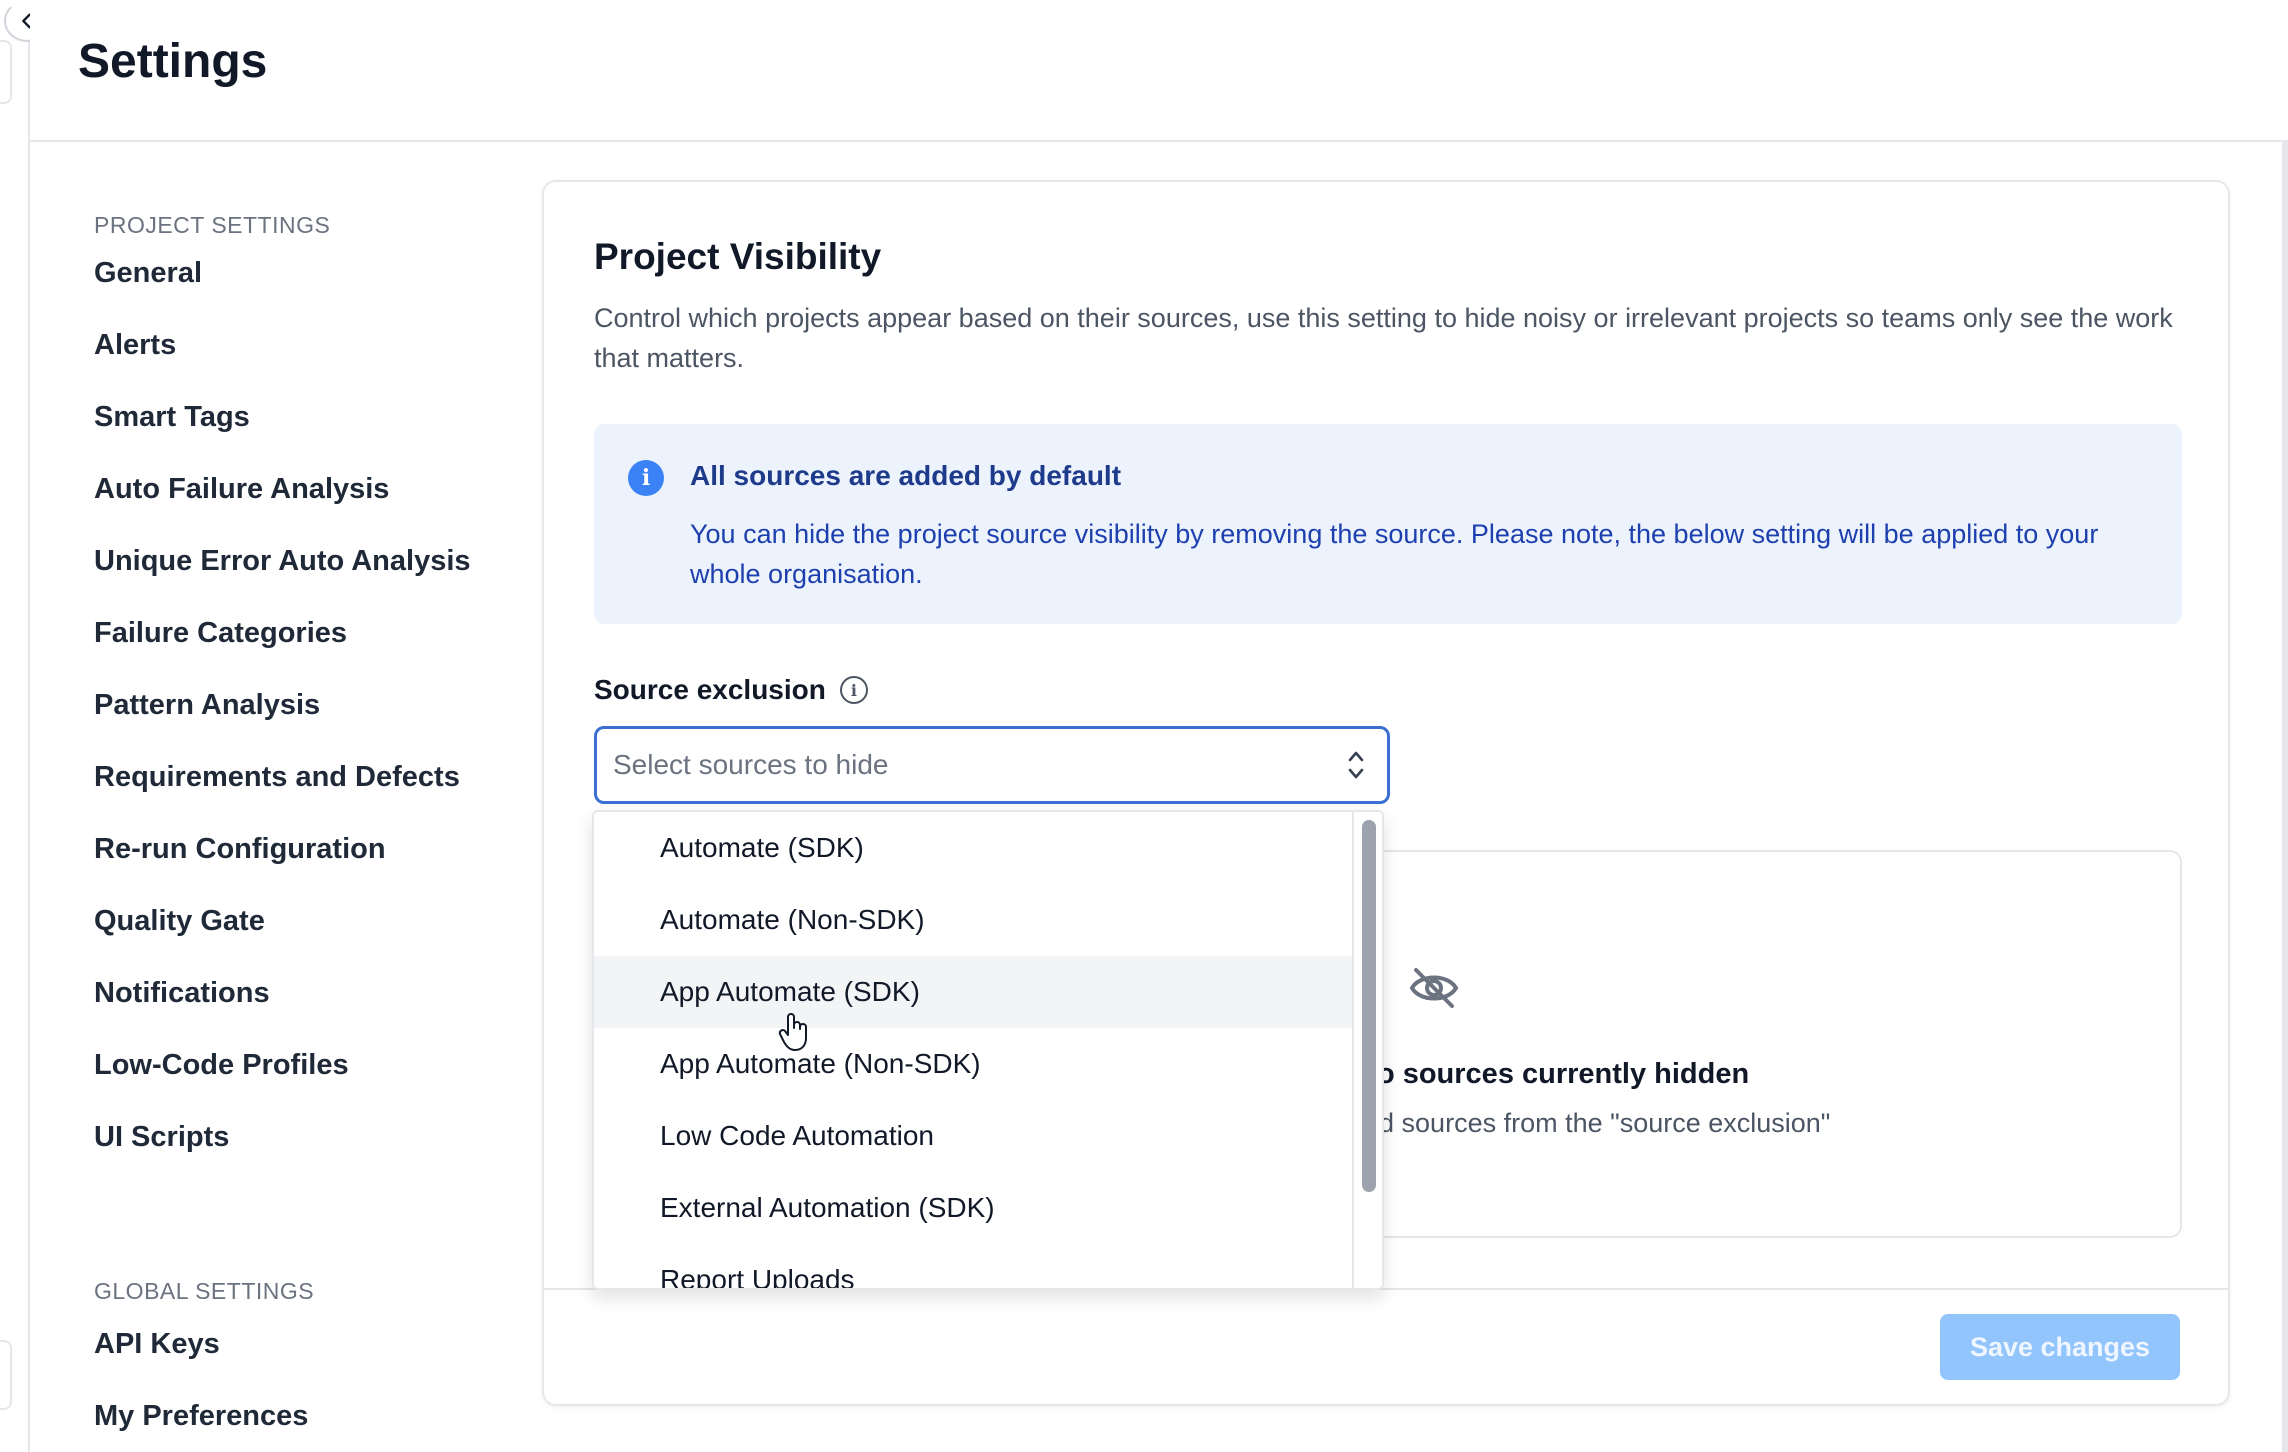  I want to click on card-footer: Save changes, so click(1386, 1347).